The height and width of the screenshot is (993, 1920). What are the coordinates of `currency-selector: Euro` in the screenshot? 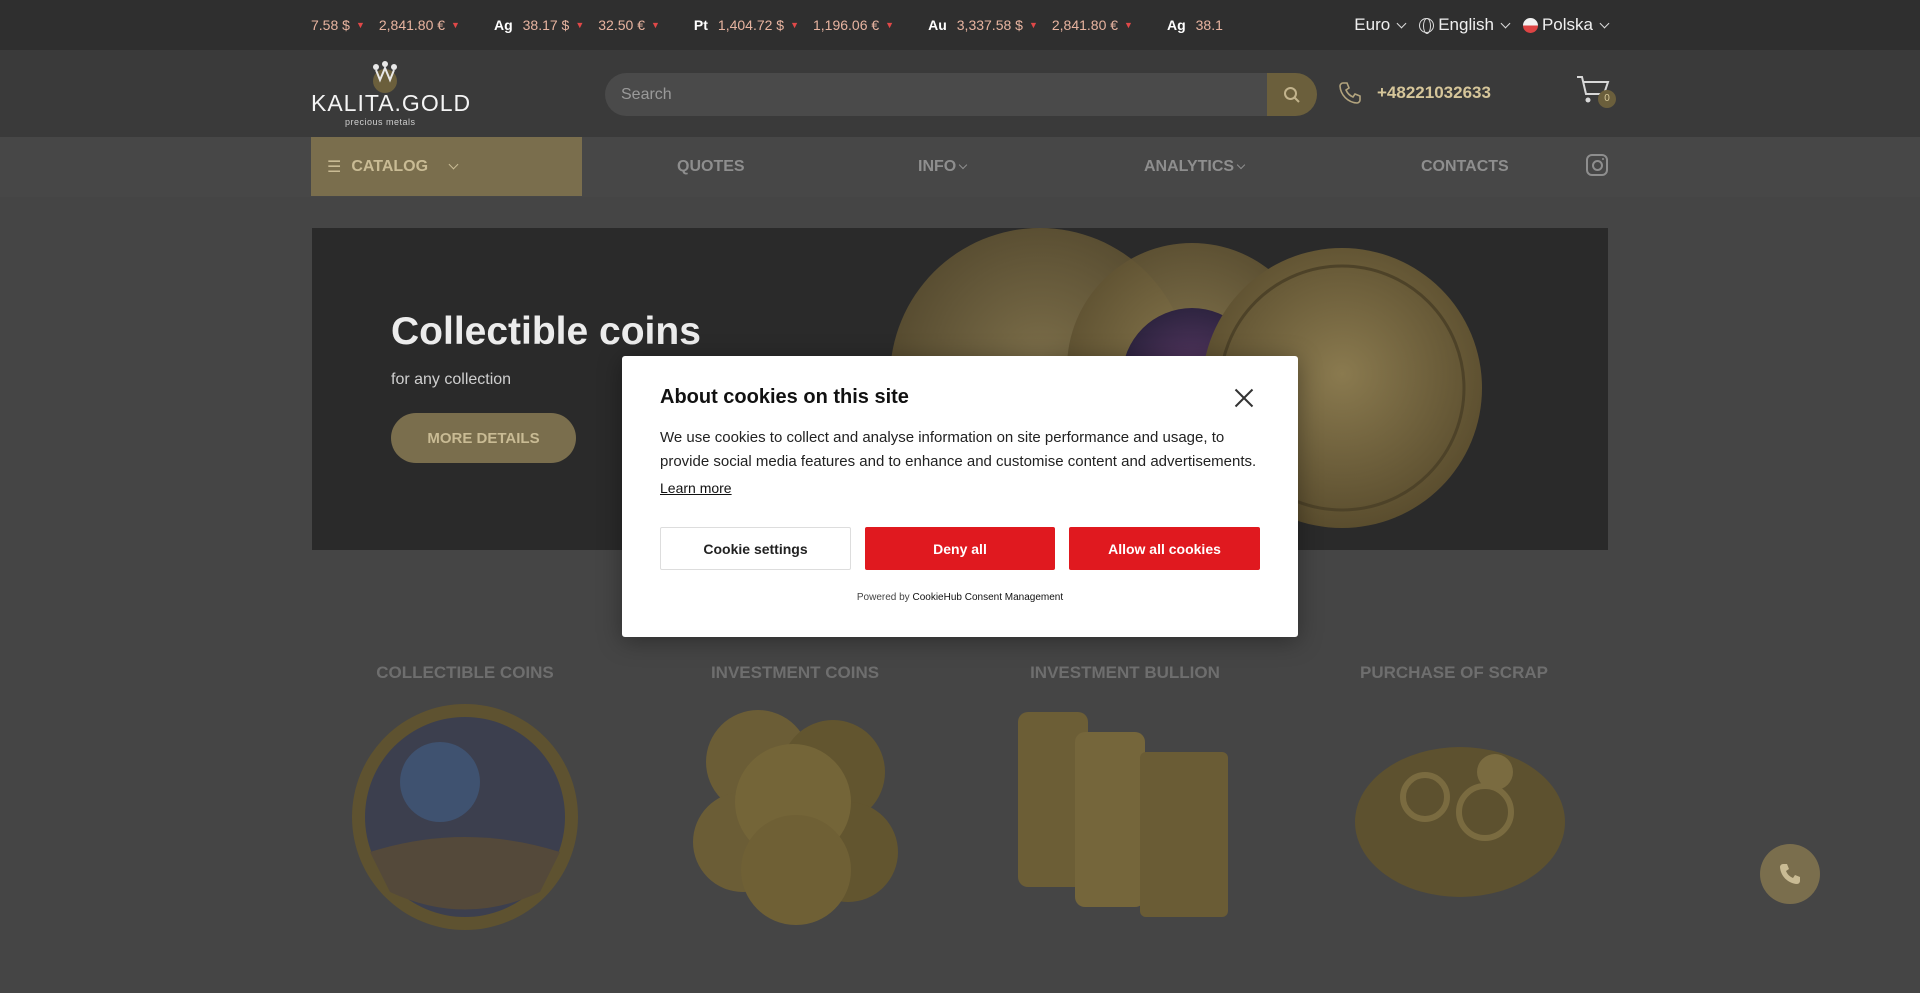 It's located at (1380, 25).